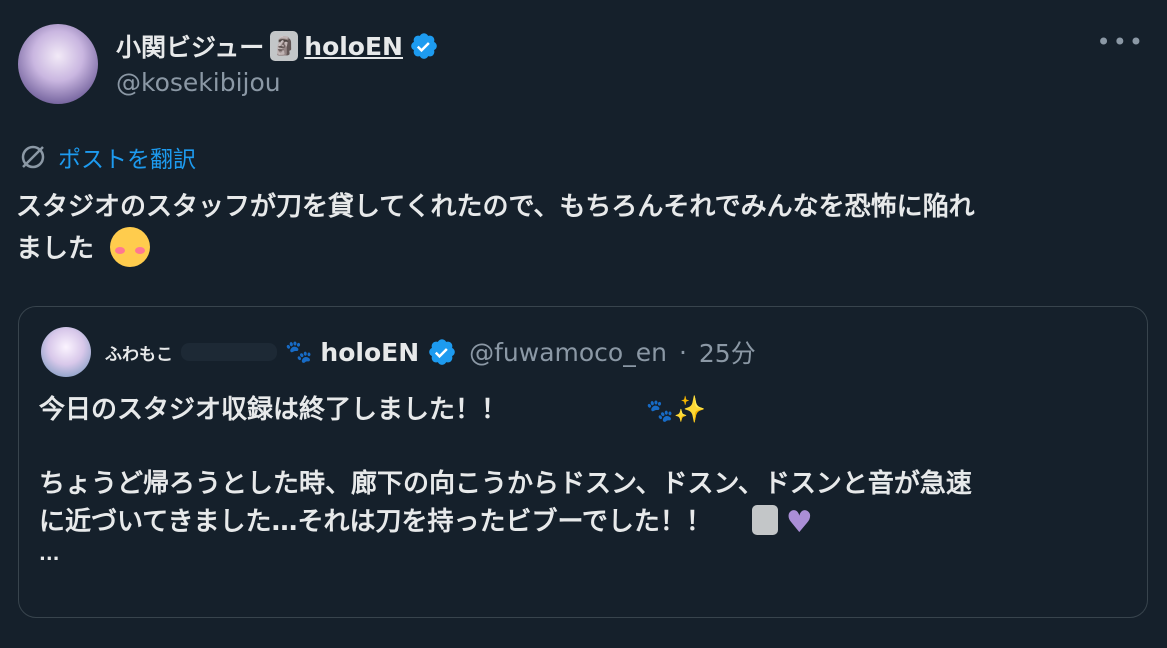  I want to click on quoted-line-3-row: に近づいてきました…それは刀を持ったビブーでした！！ ♥, so click(579, 522).